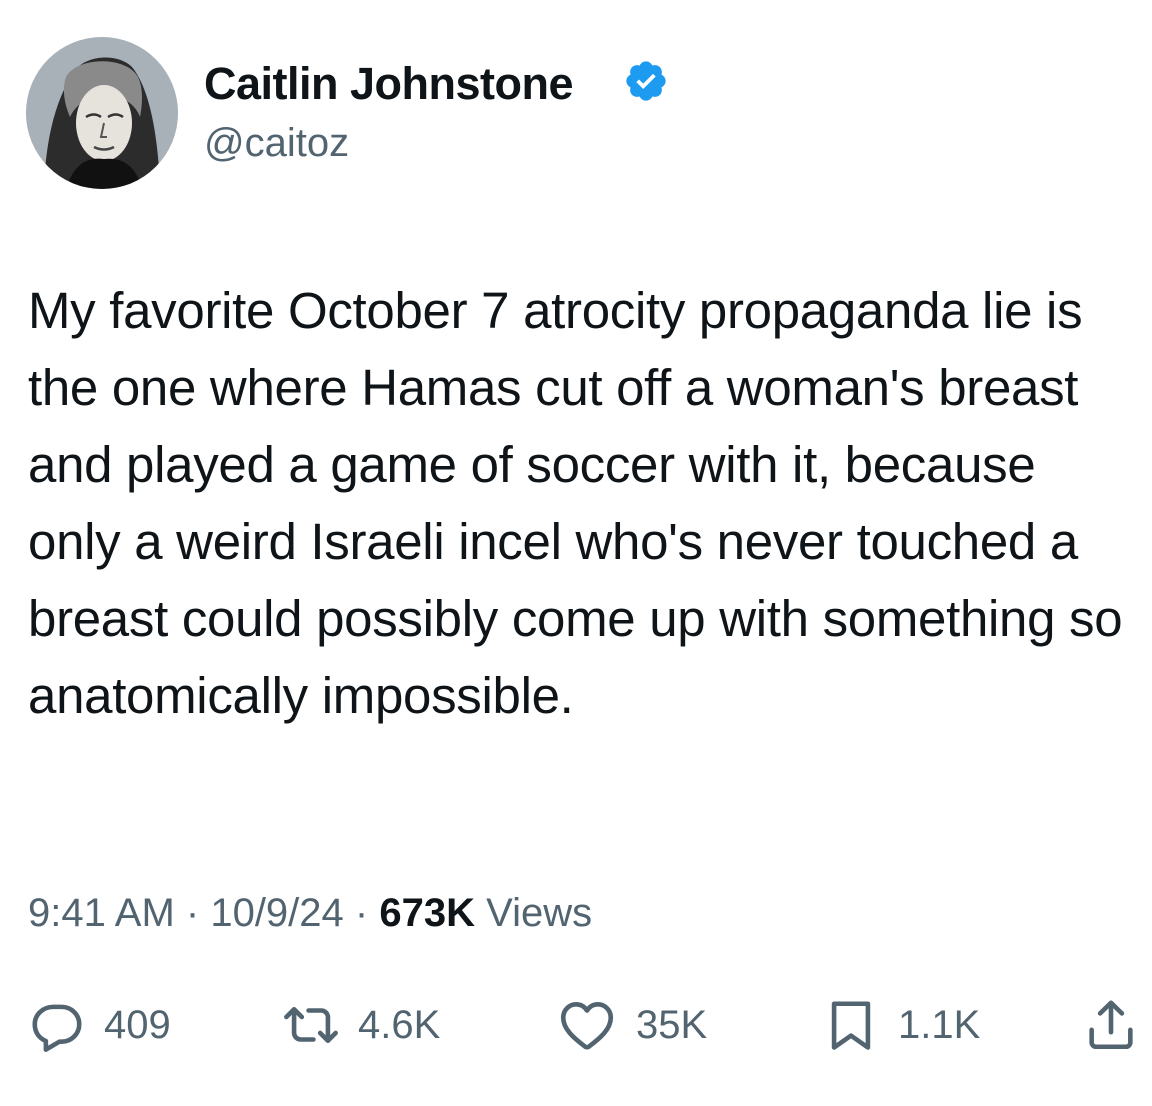 The width and height of the screenshot is (1152, 1106). What do you see at coordinates (646, 81) in the screenshot?
I see `verified-badge-icon` at bounding box center [646, 81].